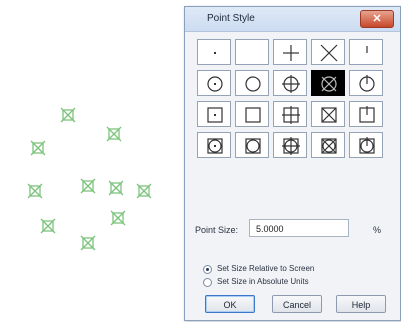 The width and height of the screenshot is (401, 322). I want to click on style-circle-plus, so click(290, 83).